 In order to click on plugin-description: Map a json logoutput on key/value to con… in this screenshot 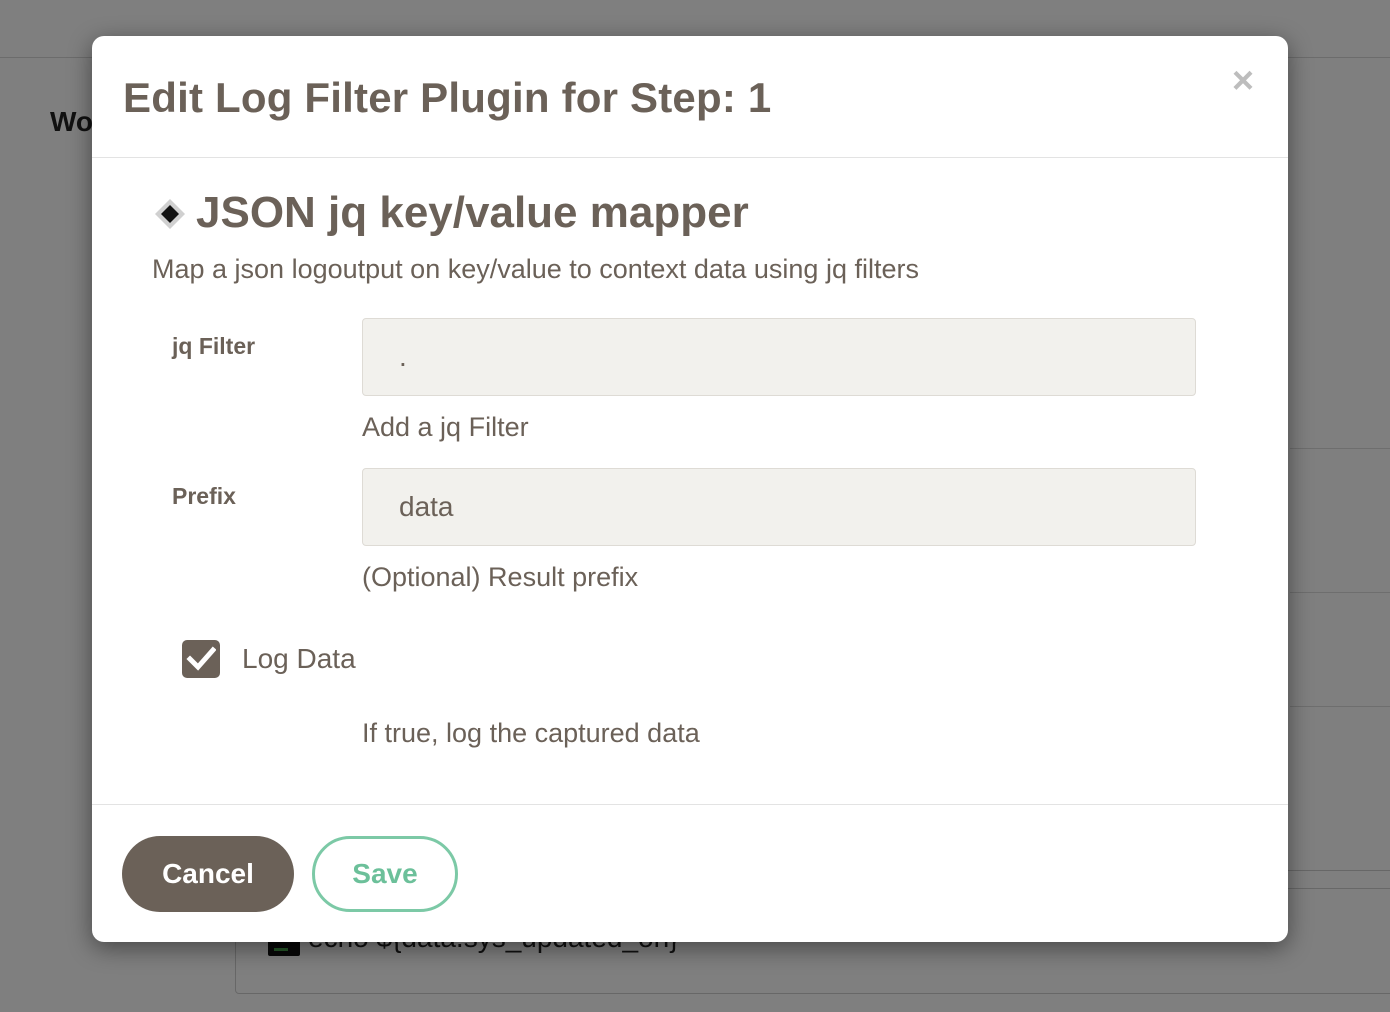, I will do `click(535, 269)`.